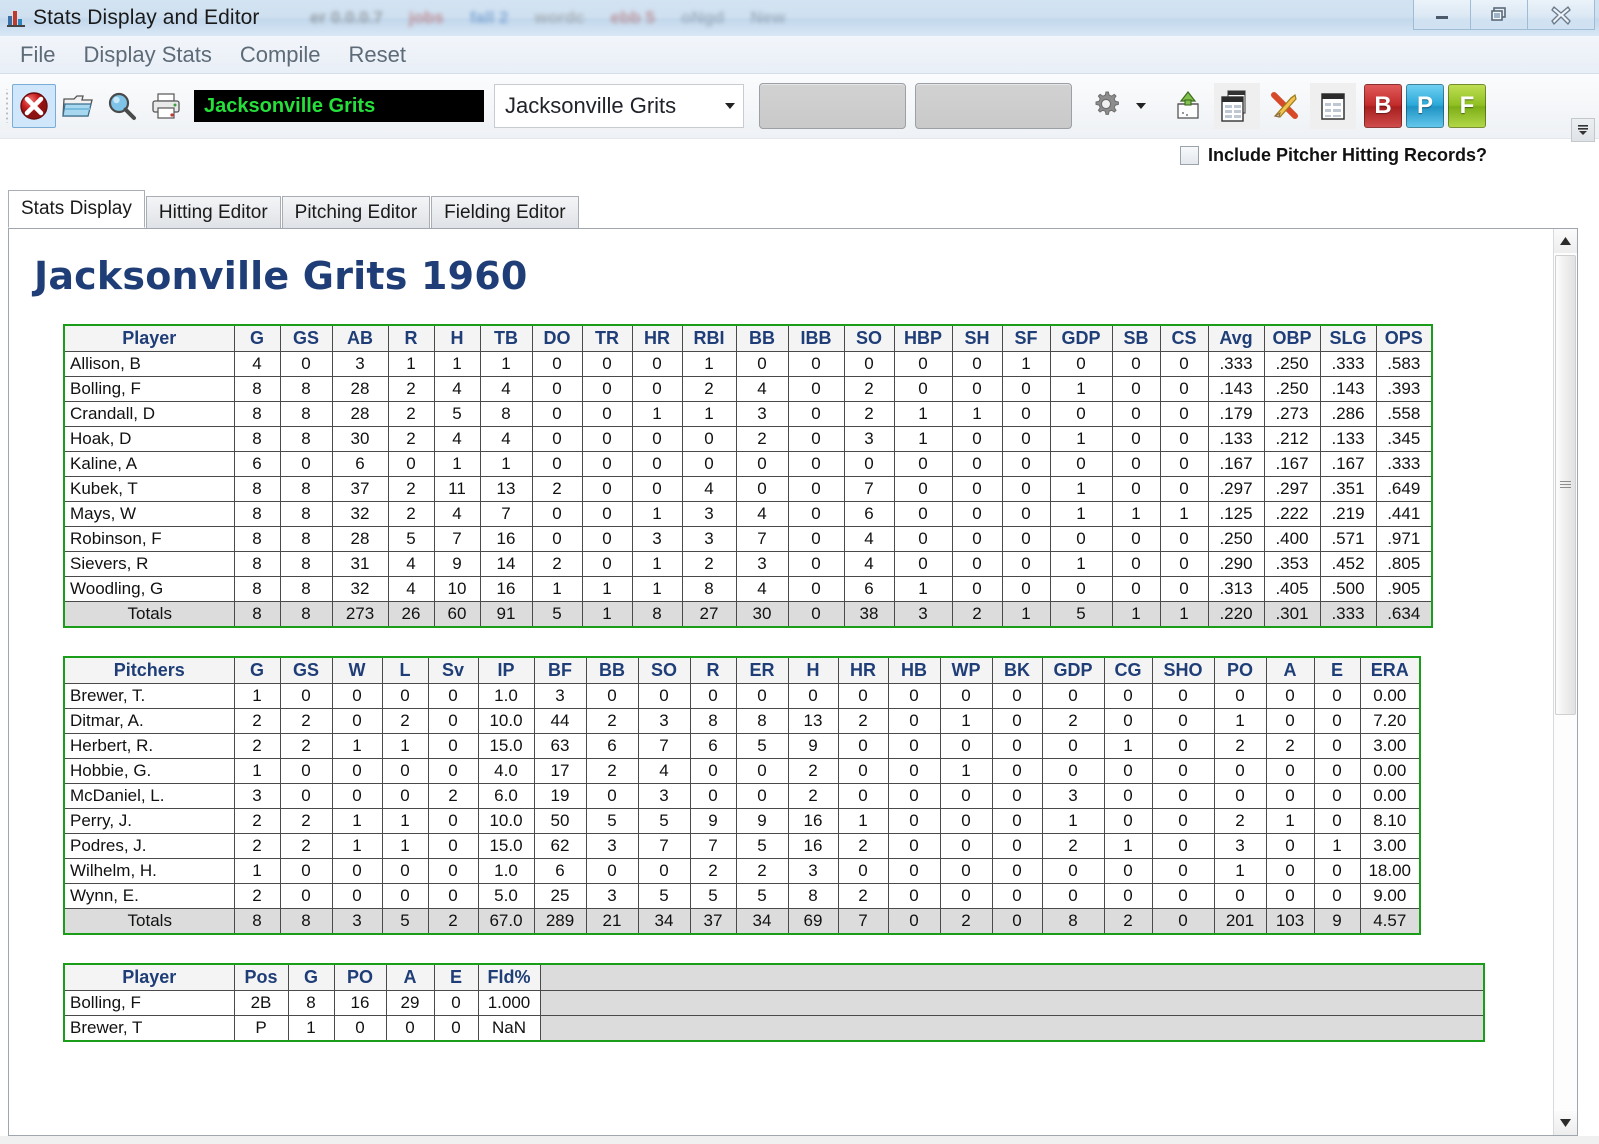 The image size is (1599, 1144). I want to click on table-cell: NaN, so click(509, 1028).